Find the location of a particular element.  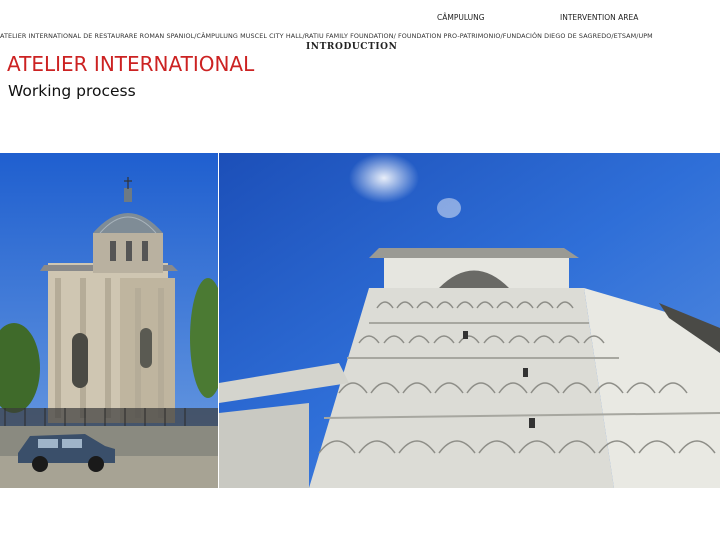

nav-intervention-area: INTERVENTION AREA is located at coordinates (599, 17).